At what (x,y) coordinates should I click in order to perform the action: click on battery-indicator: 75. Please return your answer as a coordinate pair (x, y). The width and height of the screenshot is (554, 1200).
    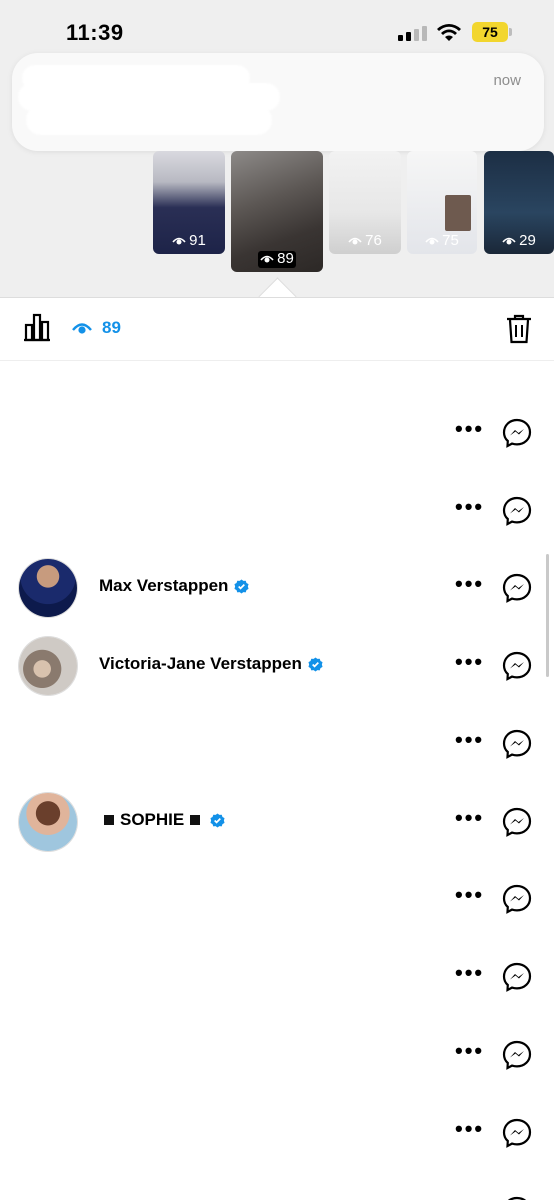
    Looking at the image, I should click on (490, 32).